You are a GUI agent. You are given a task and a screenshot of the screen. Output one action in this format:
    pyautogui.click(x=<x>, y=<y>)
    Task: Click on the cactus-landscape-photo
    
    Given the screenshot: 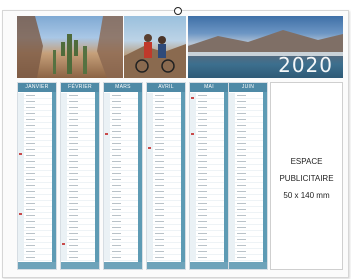 What is the action you would take?
    pyautogui.click(x=70, y=47)
    